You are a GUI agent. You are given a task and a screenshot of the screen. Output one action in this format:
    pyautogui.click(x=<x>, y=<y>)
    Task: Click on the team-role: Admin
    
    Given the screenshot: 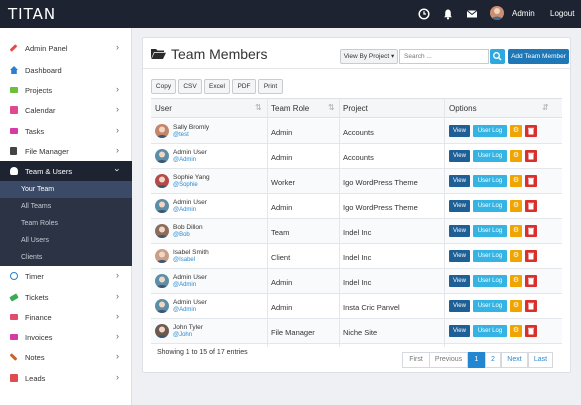 What is the action you would take?
    pyautogui.click(x=282, y=282)
    